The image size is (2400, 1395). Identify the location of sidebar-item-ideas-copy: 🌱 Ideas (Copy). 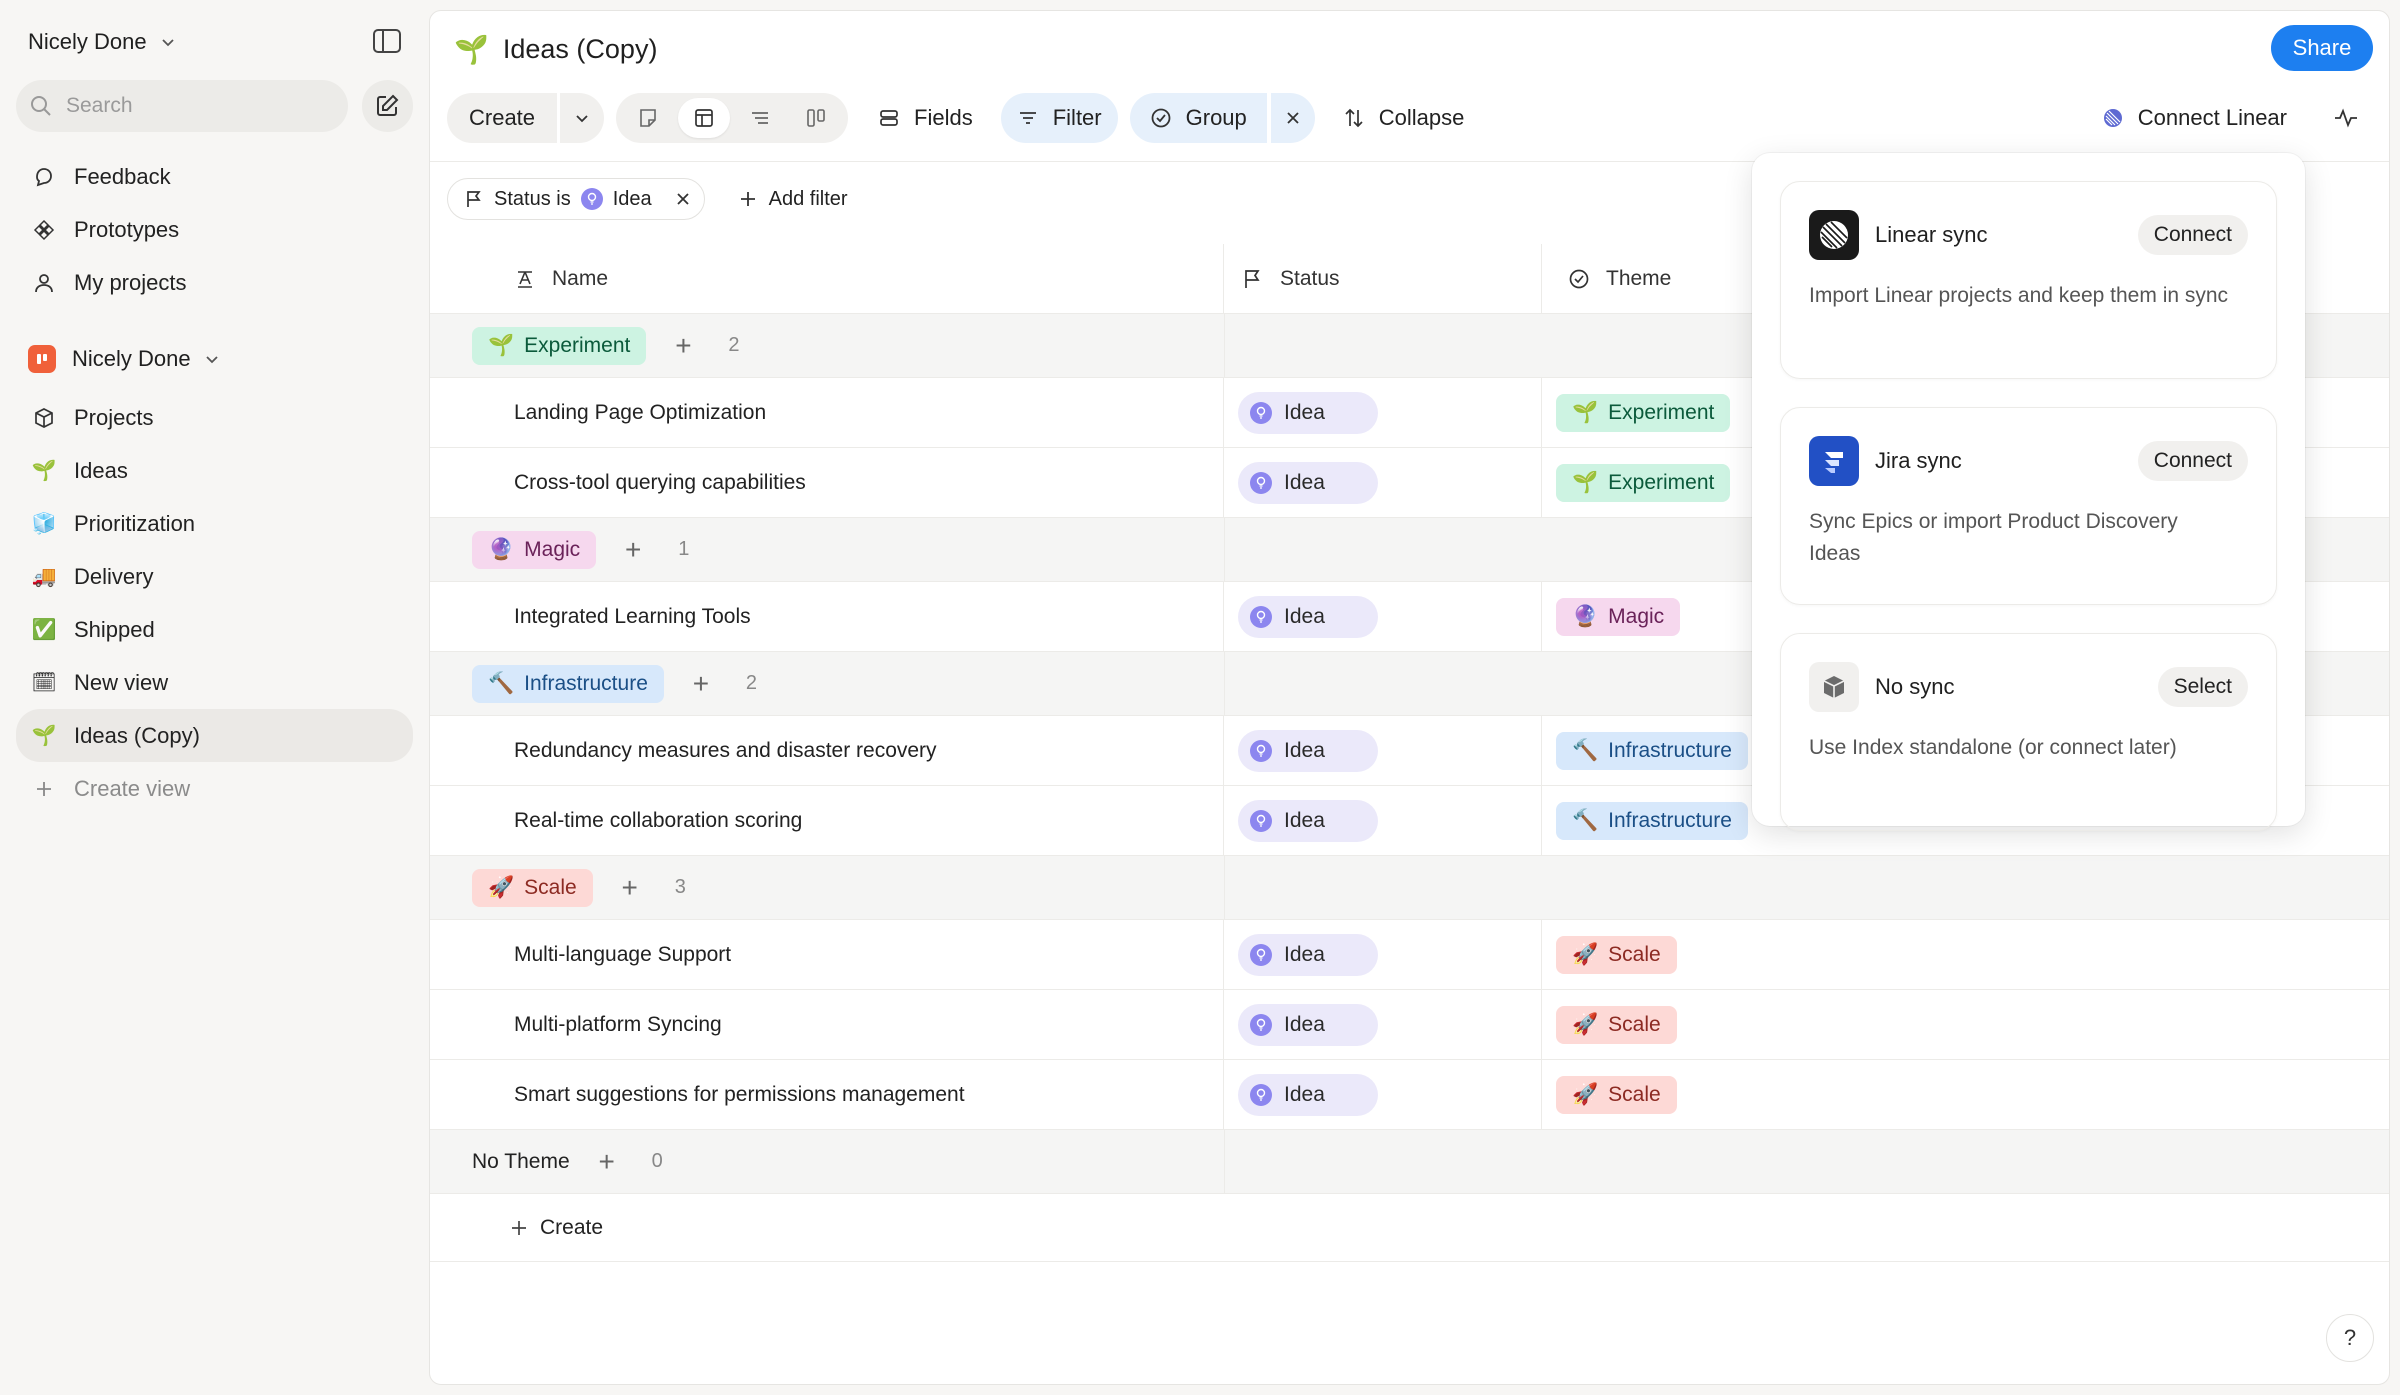
(214, 735).